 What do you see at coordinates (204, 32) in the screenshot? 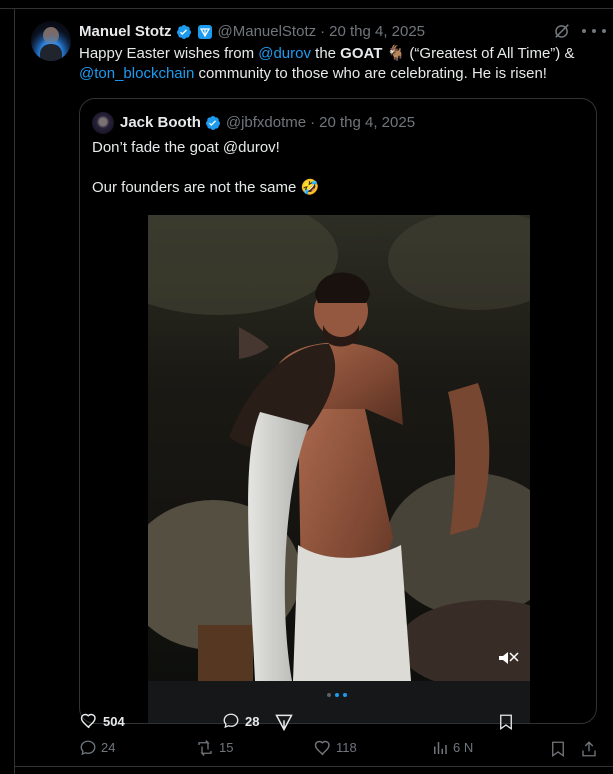
I see `ton-badge-icon` at bounding box center [204, 32].